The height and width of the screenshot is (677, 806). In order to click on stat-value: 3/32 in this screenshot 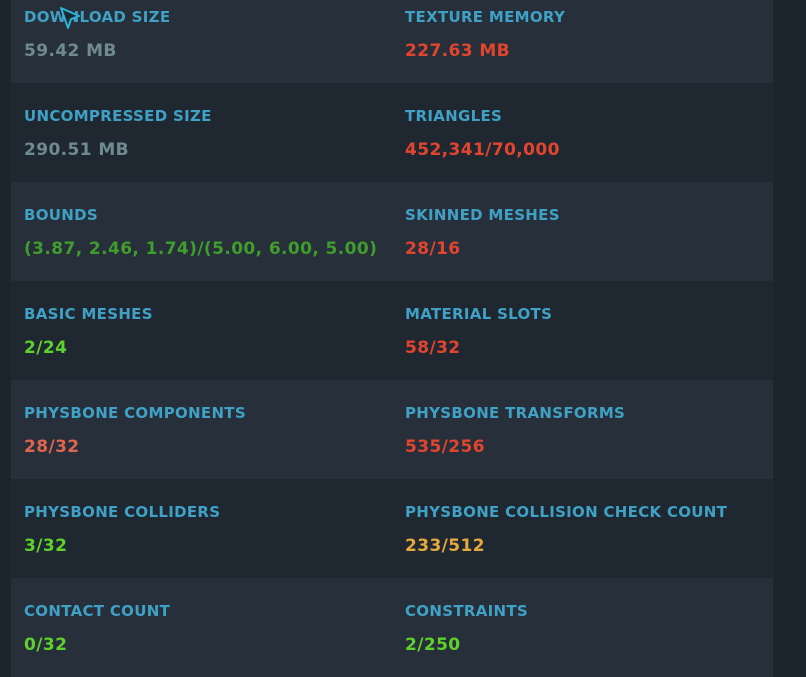, I will do `click(46, 546)`.